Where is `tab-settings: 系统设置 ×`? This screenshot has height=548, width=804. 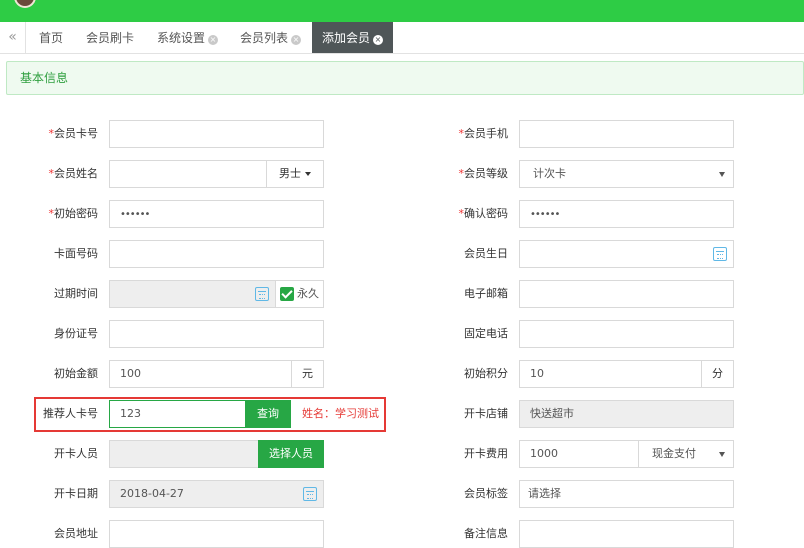
tab-settings: 系统设置 × is located at coordinates (188, 37).